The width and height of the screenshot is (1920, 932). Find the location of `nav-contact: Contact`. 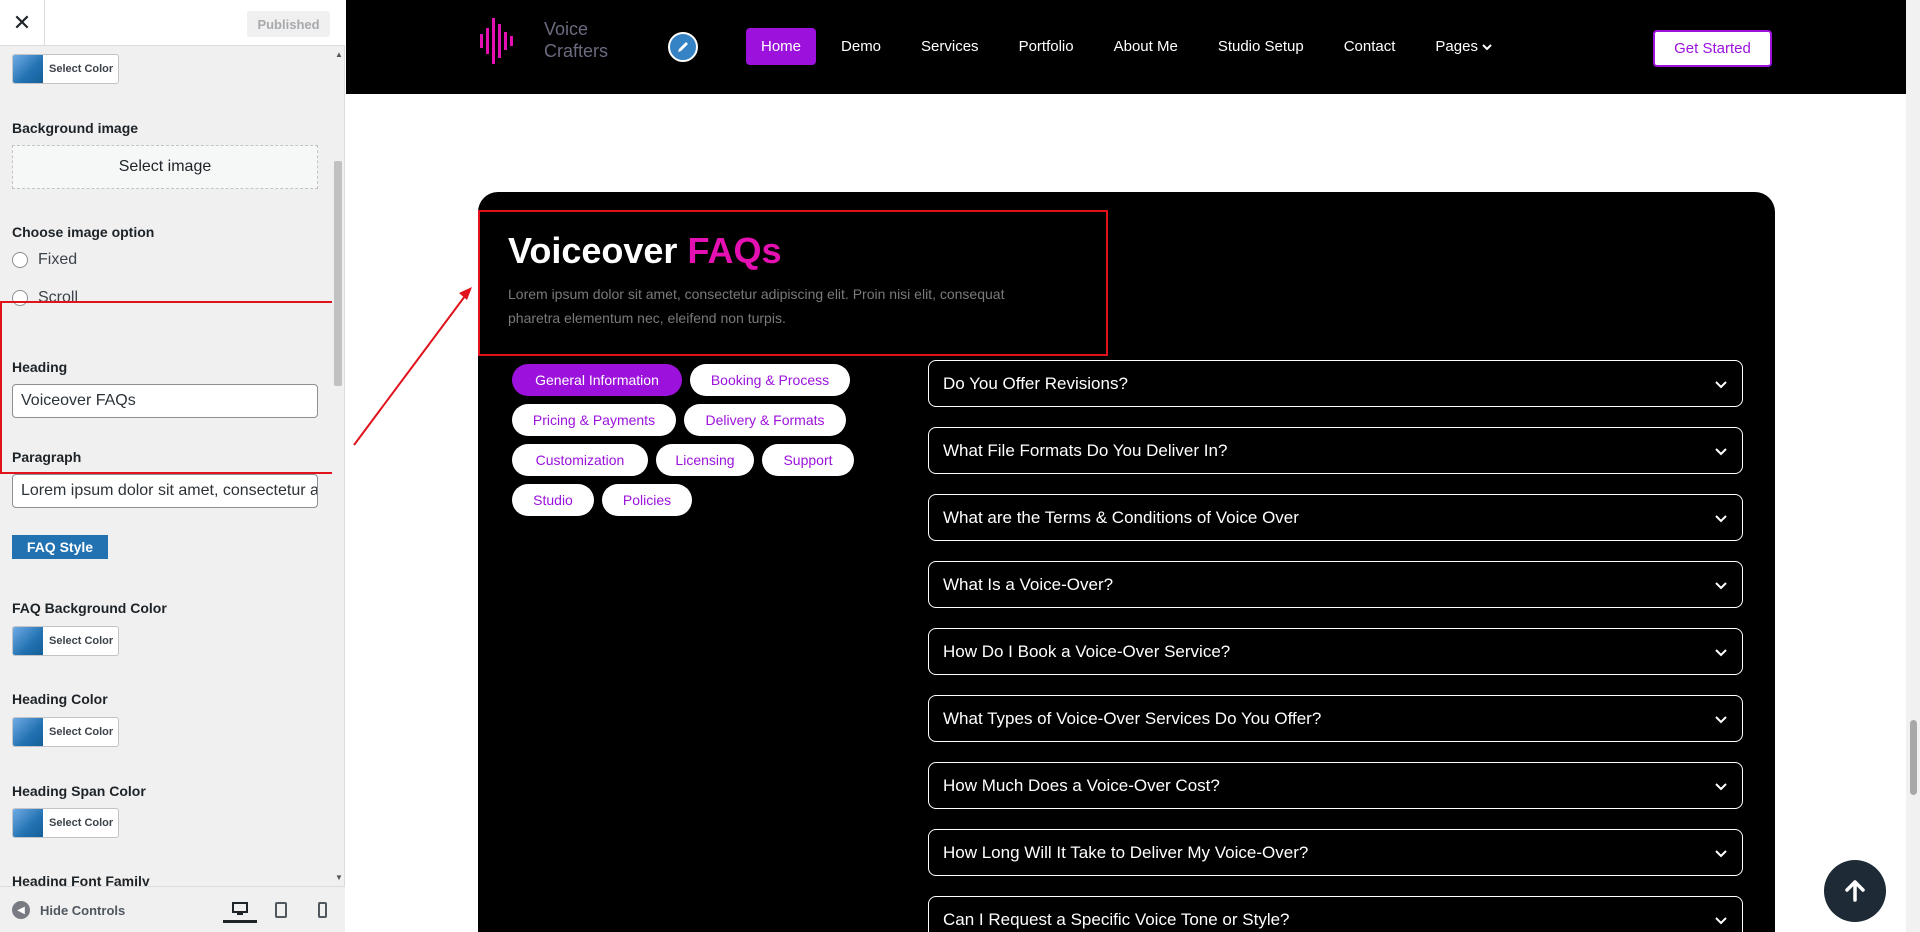

nav-contact: Contact is located at coordinates (1370, 46).